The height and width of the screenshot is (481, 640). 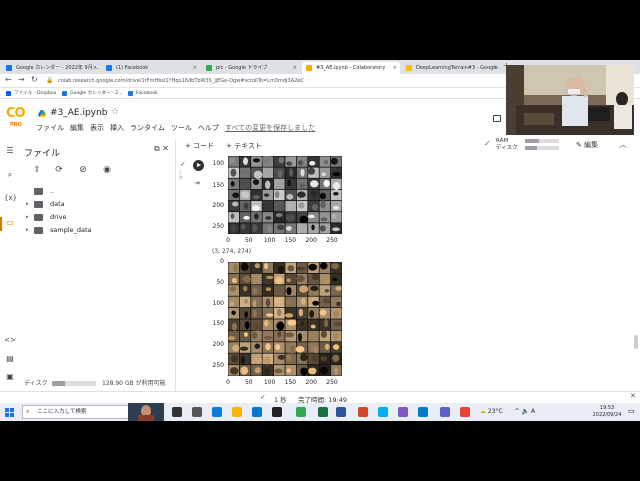 I want to click on lock-icon: 🔒, so click(x=49, y=80).